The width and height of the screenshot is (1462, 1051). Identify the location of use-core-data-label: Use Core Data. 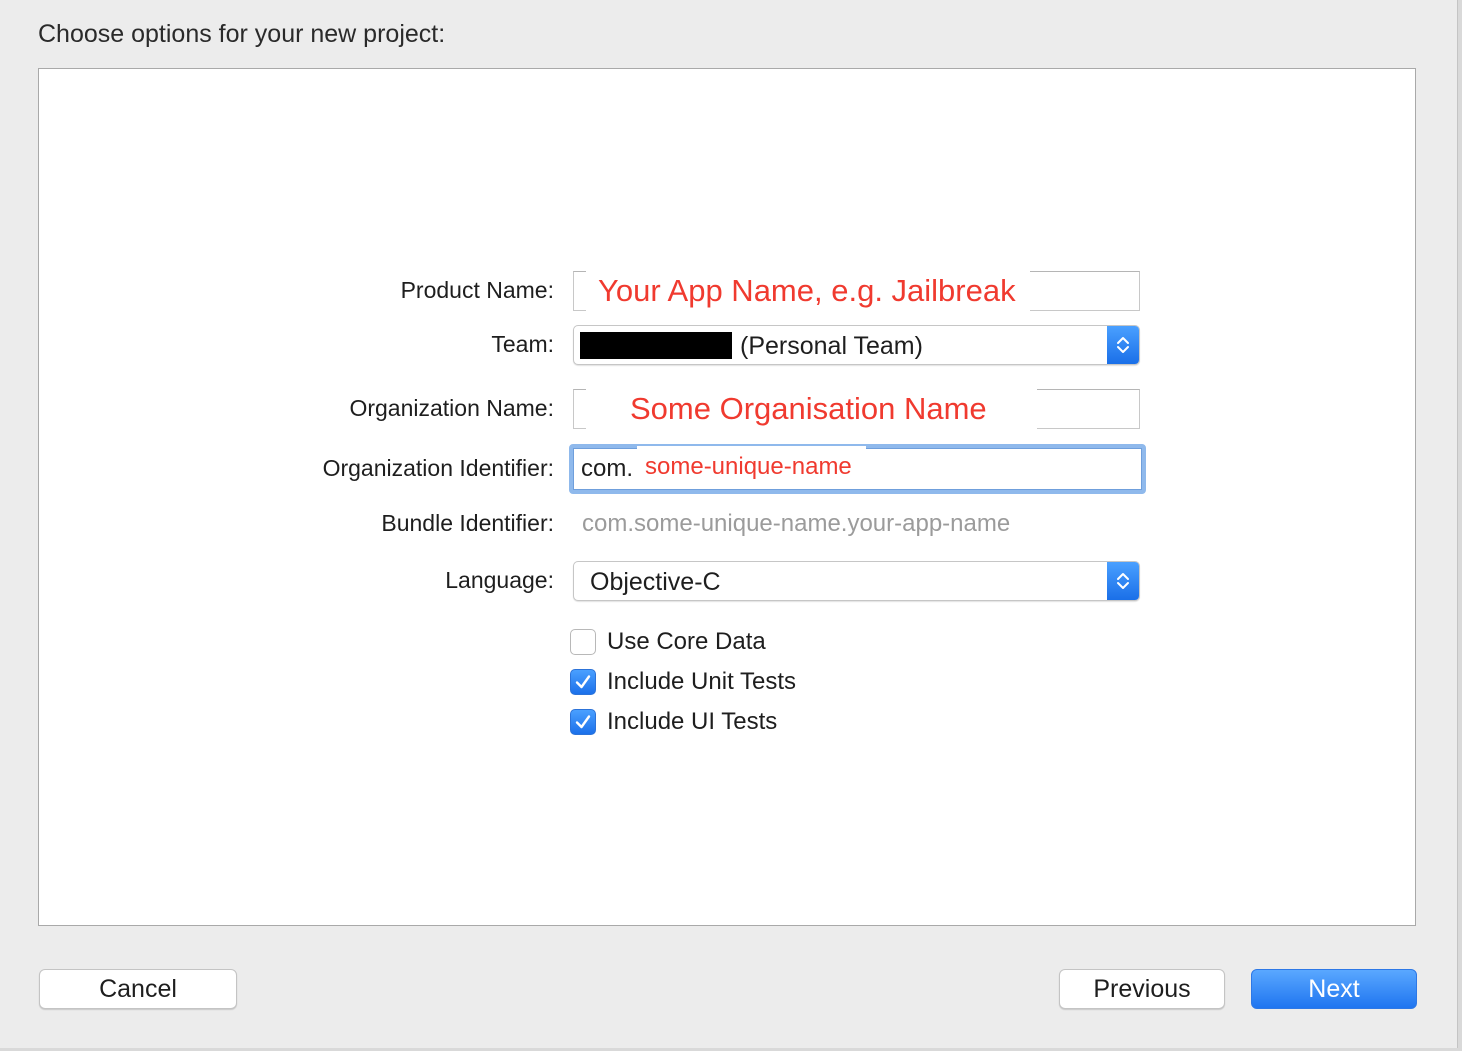
(686, 641).